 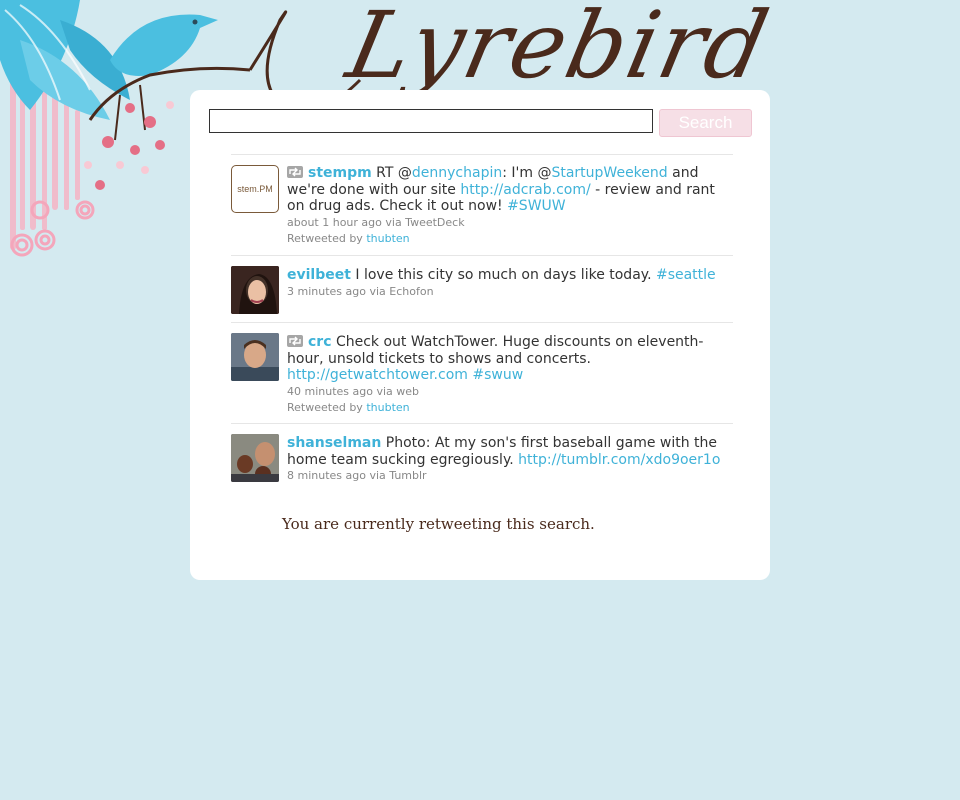 I want to click on avatar-label: stem.PM, so click(x=255, y=189).